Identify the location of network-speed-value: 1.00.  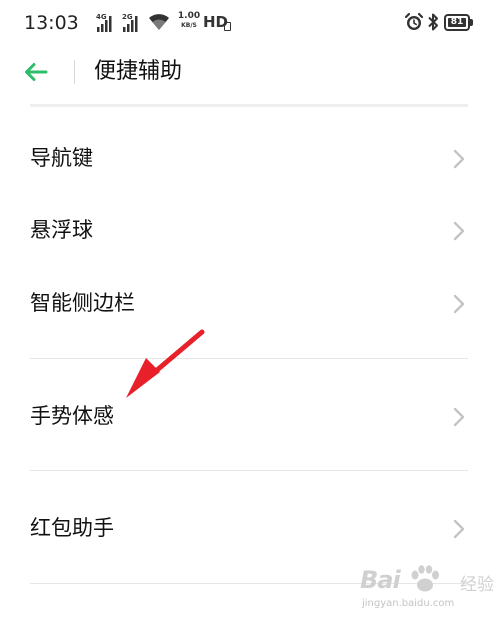
(189, 16).